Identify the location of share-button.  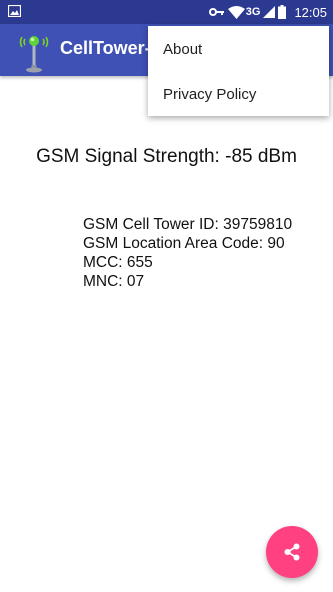
(292, 552).